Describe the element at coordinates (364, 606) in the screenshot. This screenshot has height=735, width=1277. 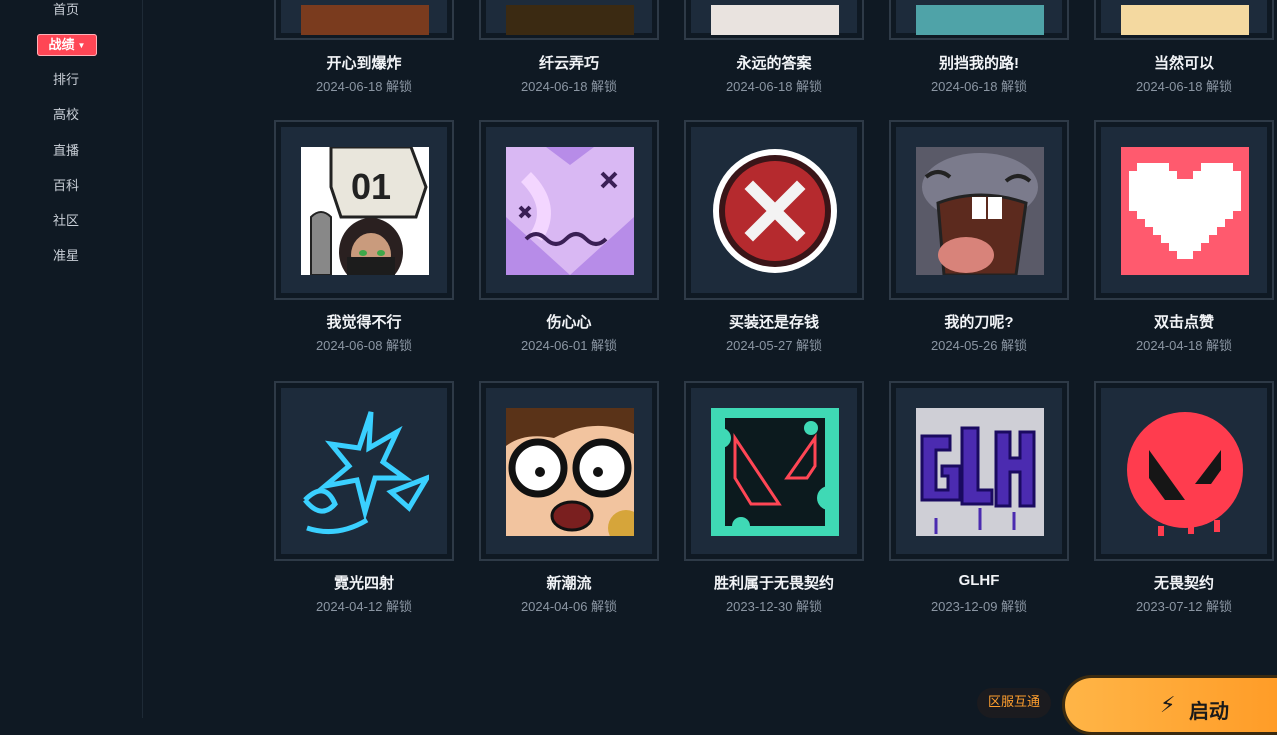
I see `spray-date: 2024-04-12 解锁` at that location.